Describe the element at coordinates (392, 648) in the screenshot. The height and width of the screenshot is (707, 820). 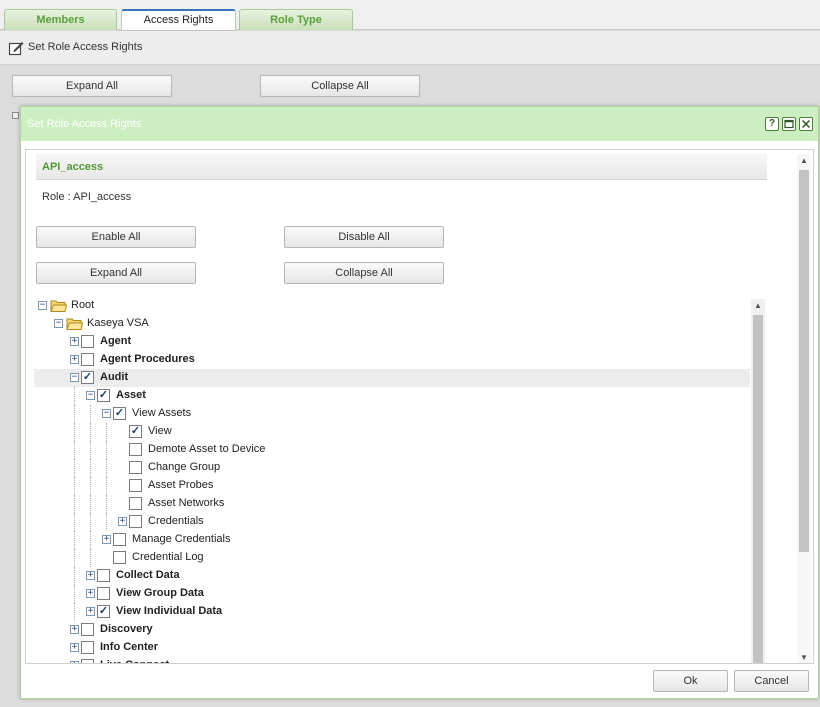
I see `tree-node: + Info Center` at that location.